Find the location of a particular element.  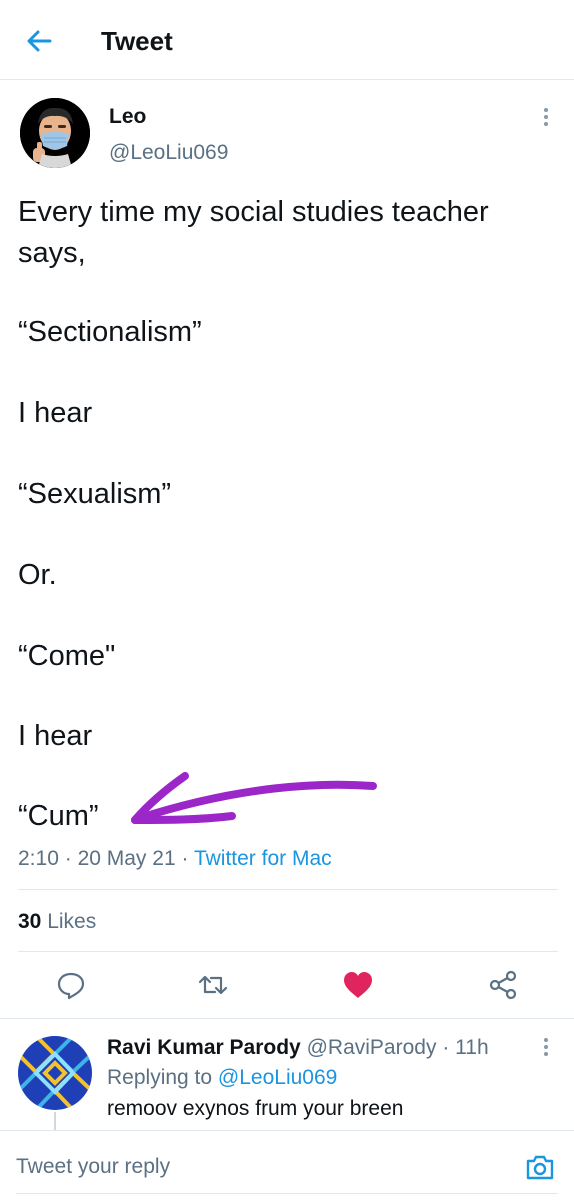

tweet-text-line: Or. is located at coordinates (37, 575).